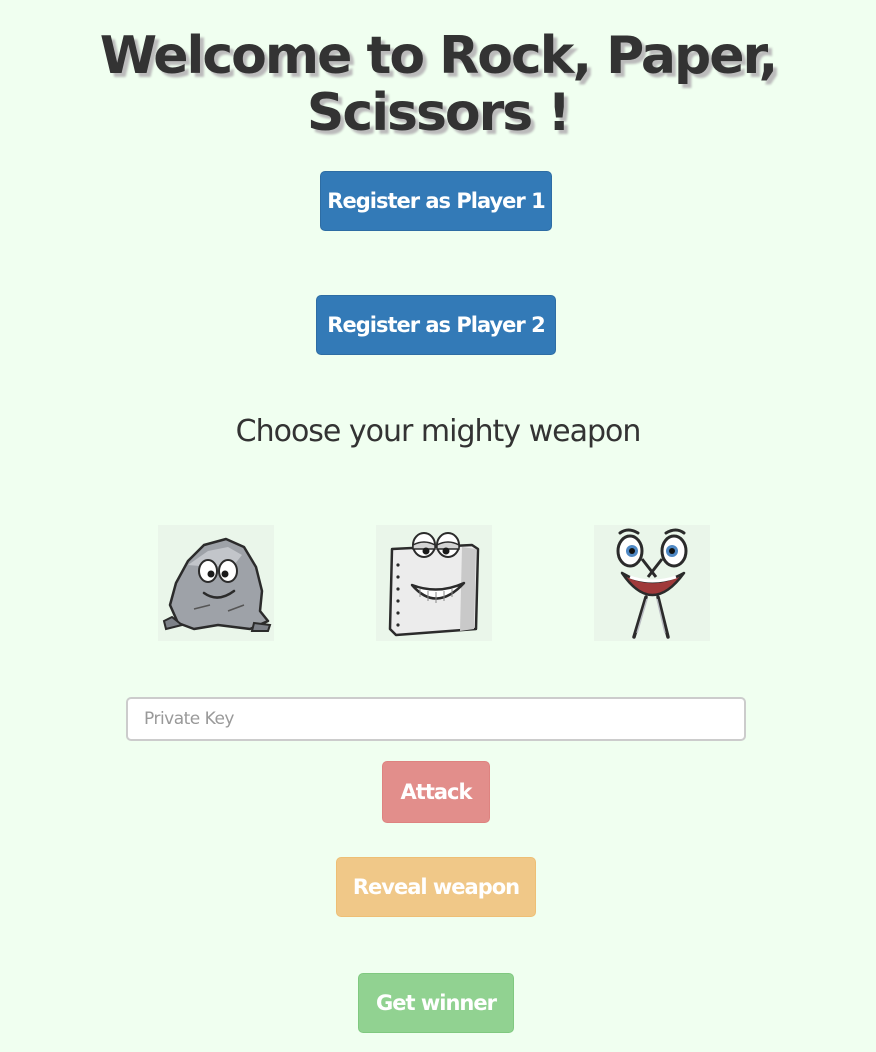 This screenshot has width=876, height=1052. I want to click on scissors-character-icon, so click(652, 583).